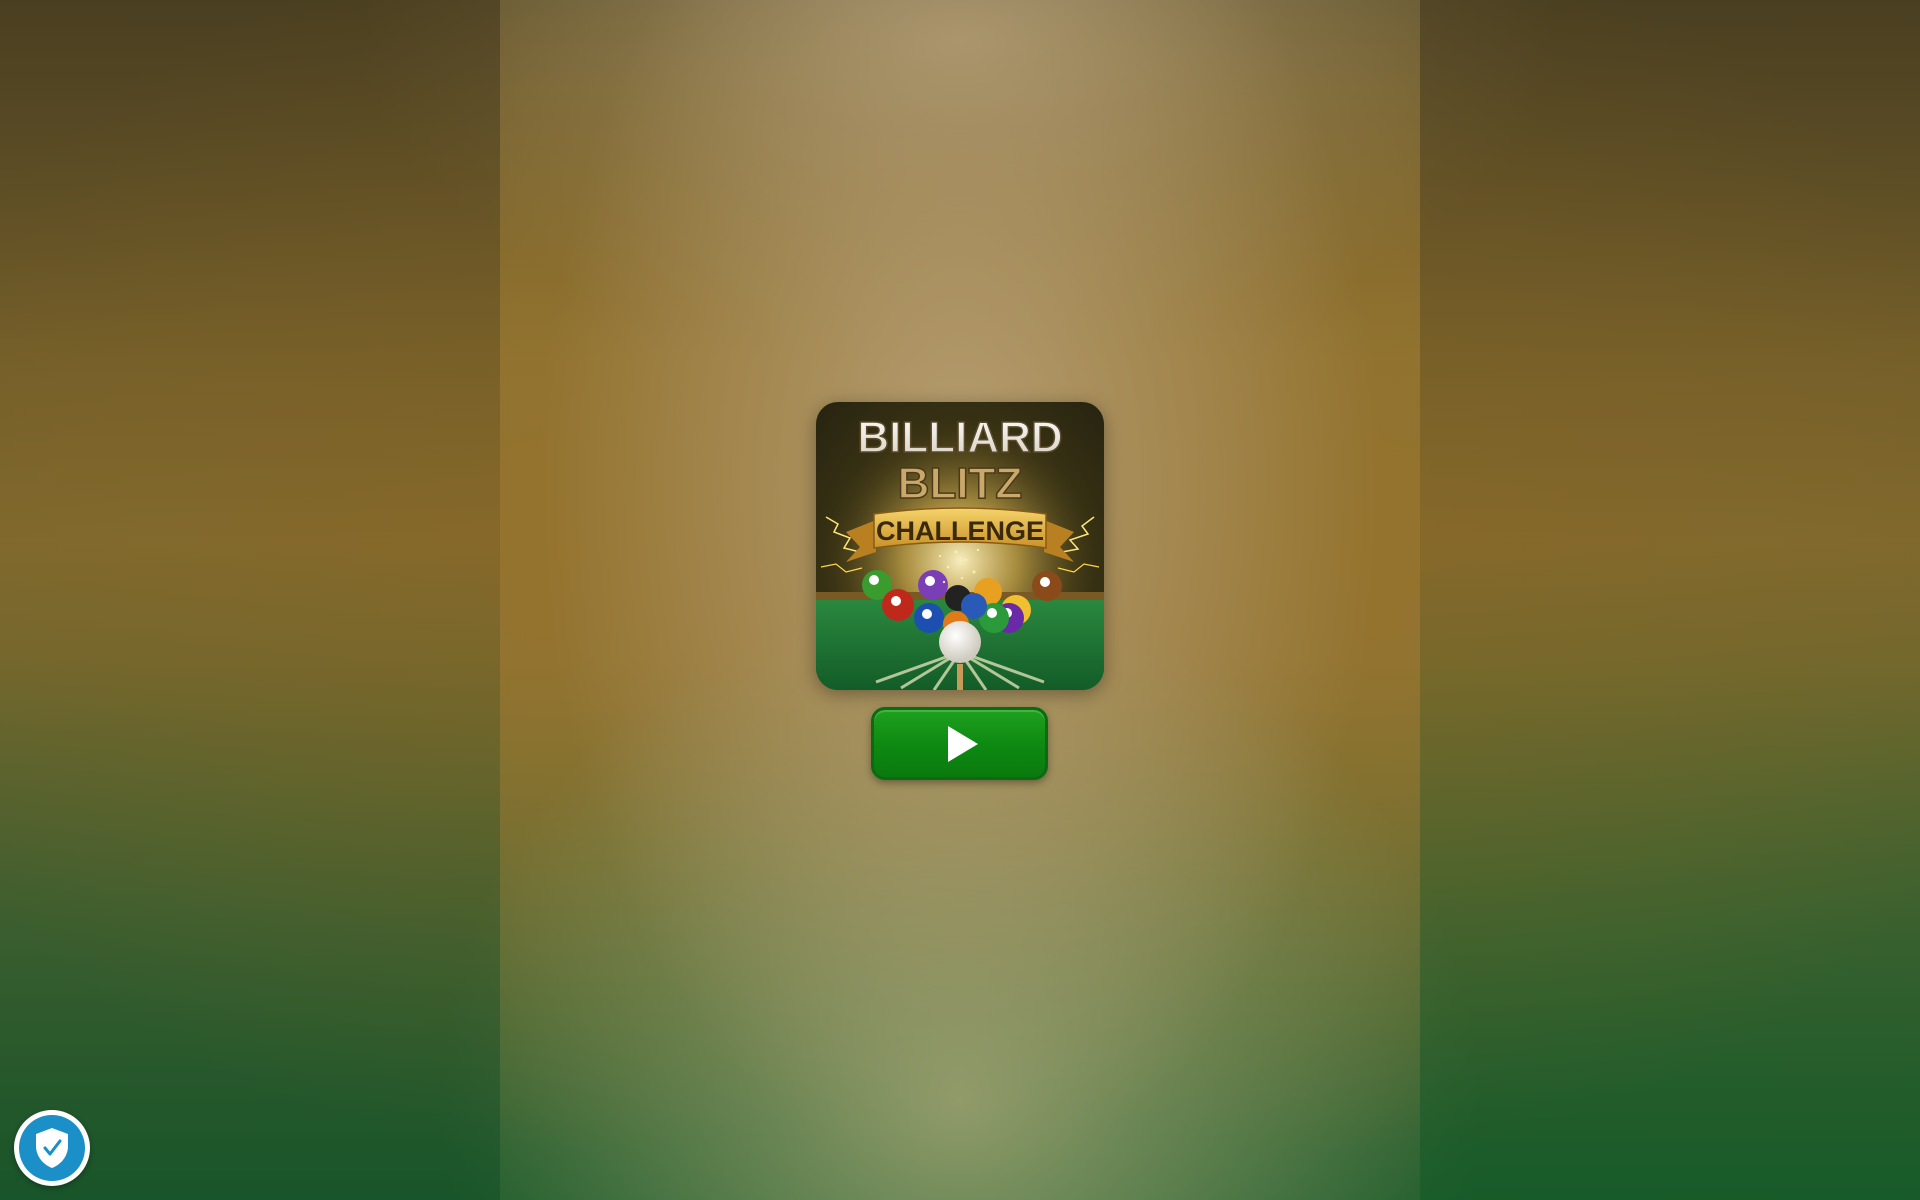 The width and height of the screenshot is (1920, 1200). Describe the element at coordinates (960, 677) in the screenshot. I see `cue-stick` at that location.